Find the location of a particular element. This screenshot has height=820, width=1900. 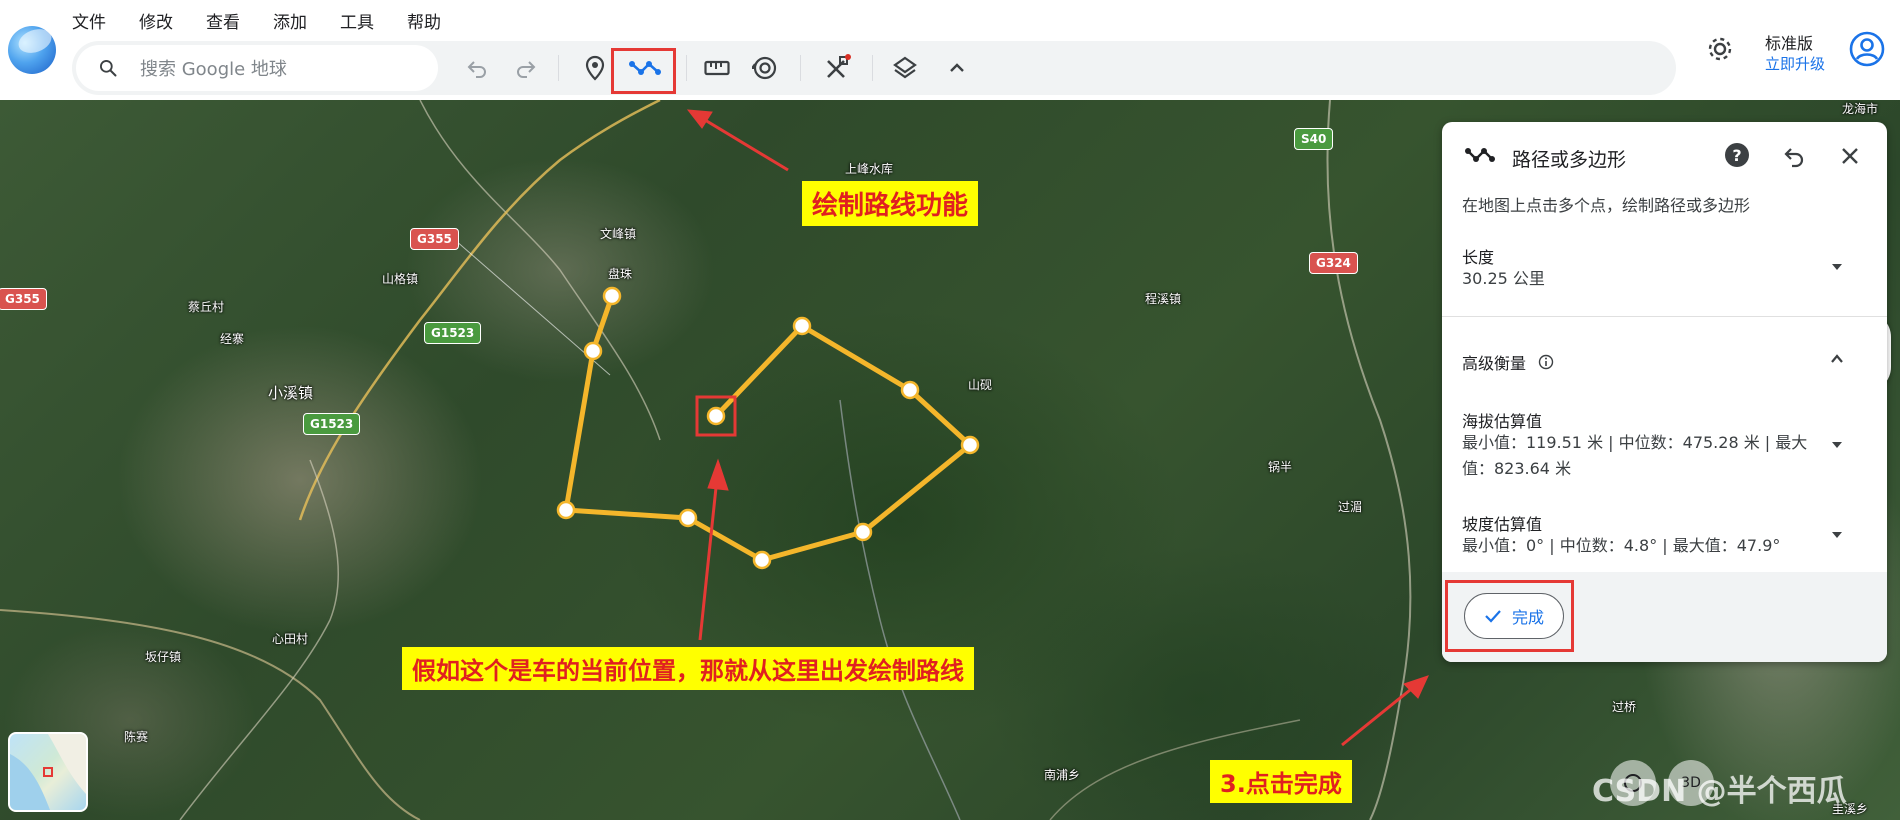

layers-icon is located at coordinates (905, 67).